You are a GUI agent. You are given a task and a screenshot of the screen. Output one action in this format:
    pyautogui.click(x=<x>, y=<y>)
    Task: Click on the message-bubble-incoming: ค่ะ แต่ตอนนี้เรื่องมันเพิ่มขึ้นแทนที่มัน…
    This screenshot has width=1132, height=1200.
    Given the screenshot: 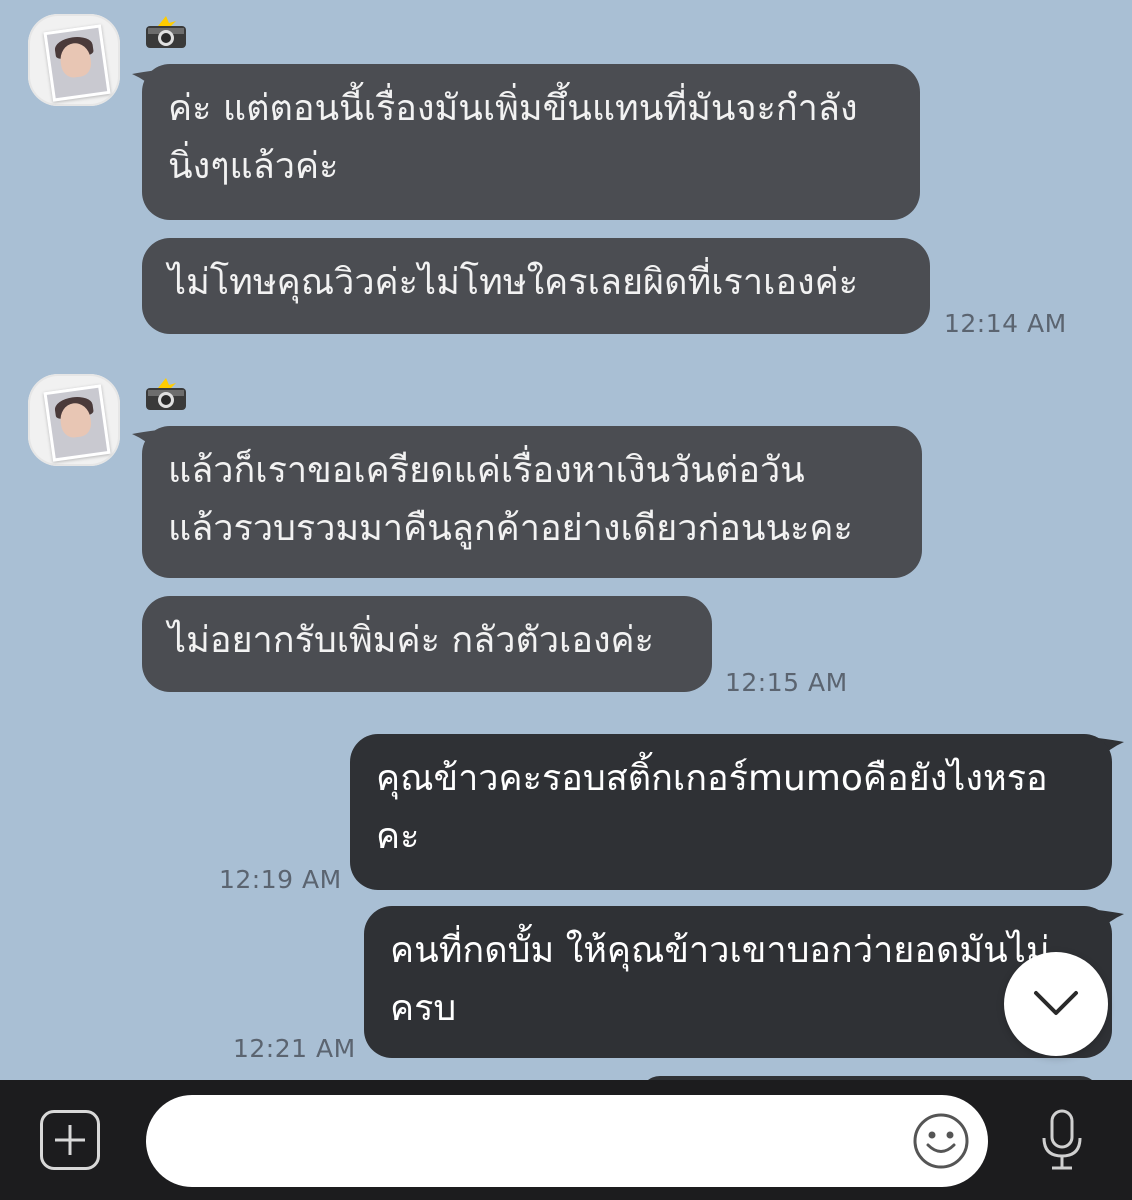 What is the action you would take?
    pyautogui.click(x=531, y=142)
    